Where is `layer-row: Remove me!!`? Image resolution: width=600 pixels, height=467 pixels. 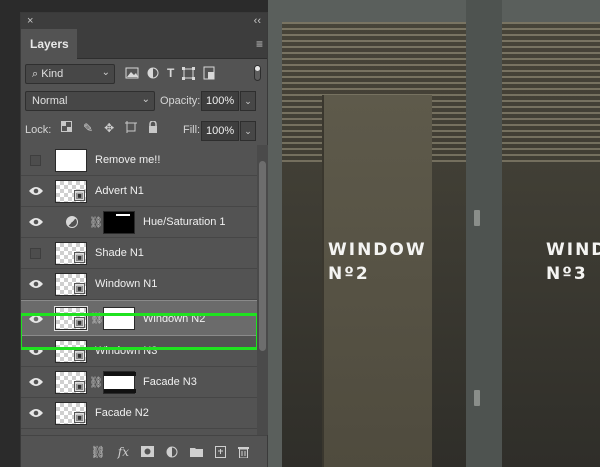 layer-row: Remove me!! is located at coordinates (139, 160).